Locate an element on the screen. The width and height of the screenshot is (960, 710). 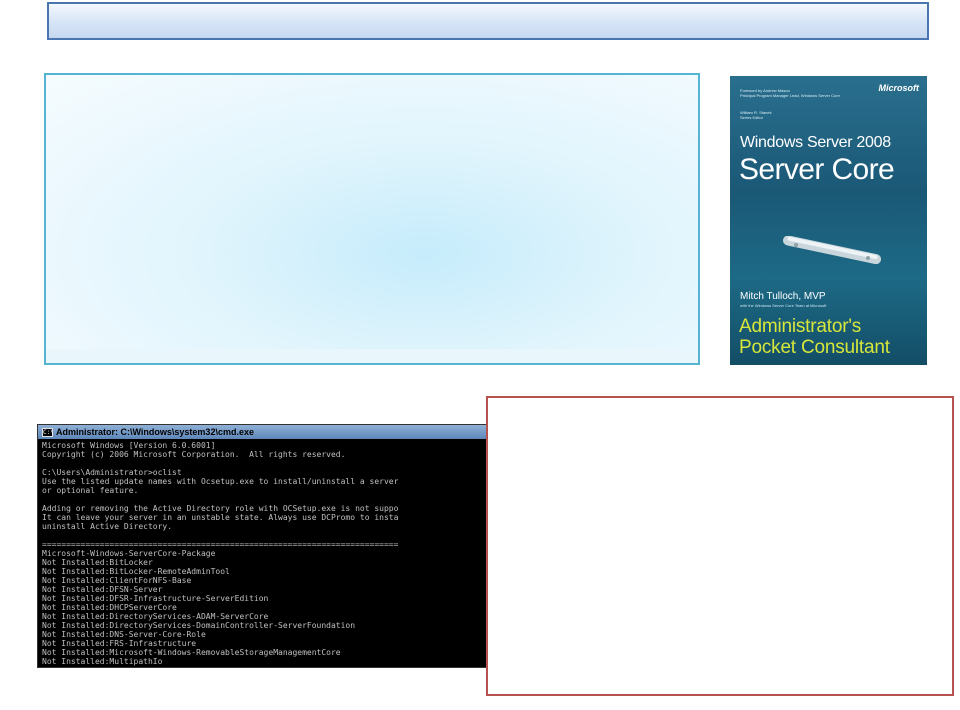
cmd-output-line: Not Installed:DFSN-Server is located at coordinates (102, 589).